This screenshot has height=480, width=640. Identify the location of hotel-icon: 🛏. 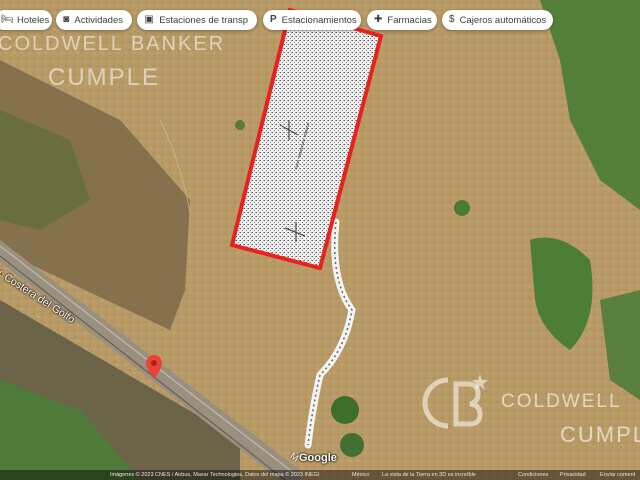
(7, 19).